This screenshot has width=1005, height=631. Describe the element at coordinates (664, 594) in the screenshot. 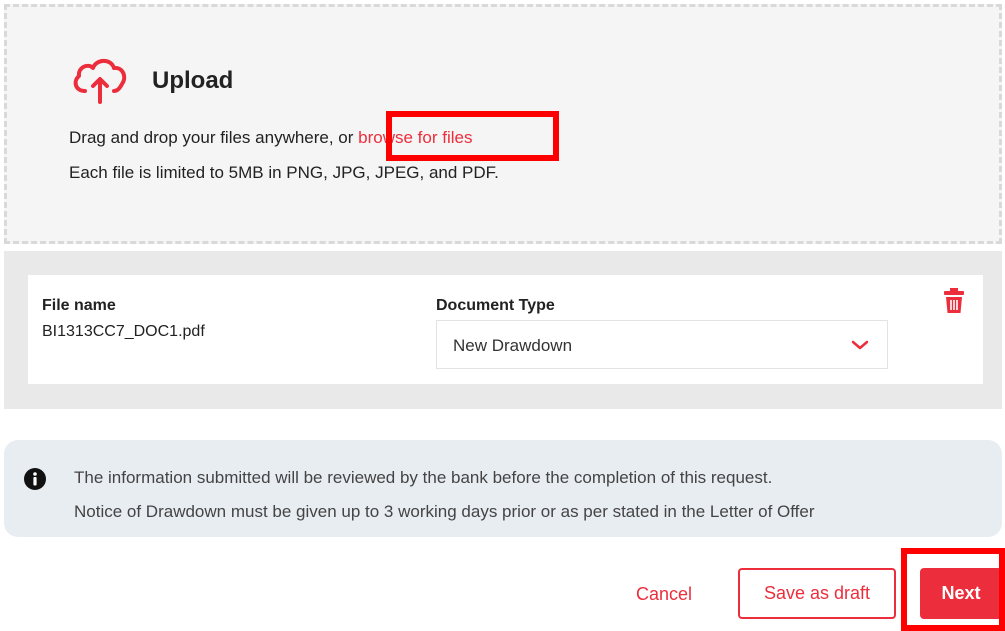

I see `cancel-button: Cancel` at that location.